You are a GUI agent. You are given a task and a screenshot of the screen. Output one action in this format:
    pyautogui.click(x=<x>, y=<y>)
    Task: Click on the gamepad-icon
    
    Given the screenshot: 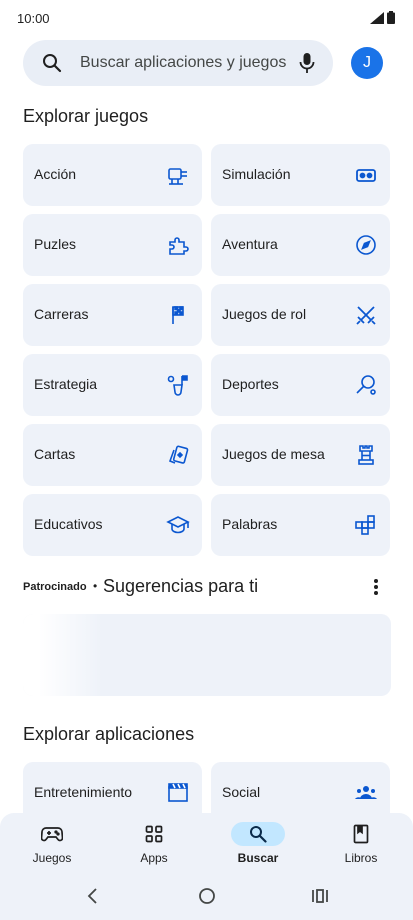 What is the action you would take?
    pyautogui.click(x=52, y=834)
    